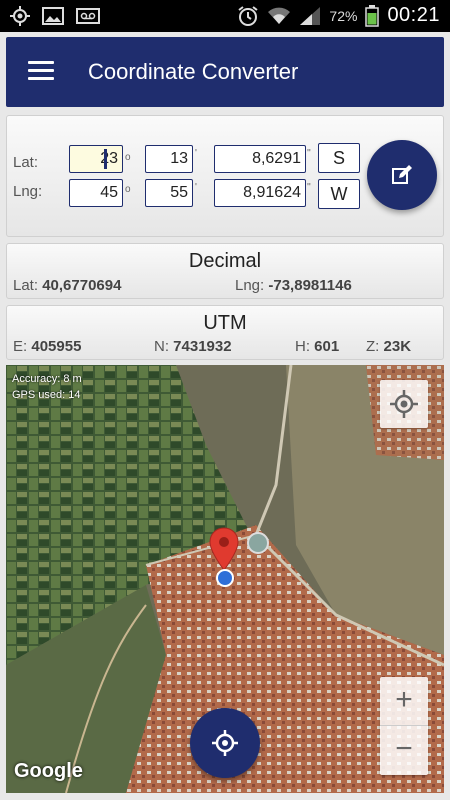  I want to click on gps-fixed-icon, so click(225, 743).